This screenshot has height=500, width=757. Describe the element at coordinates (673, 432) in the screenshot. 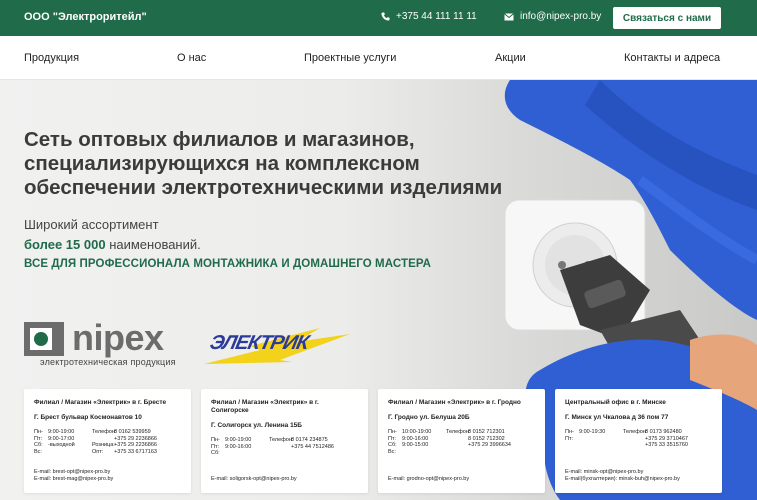

I see `phone-number: 8 0173 962480` at that location.